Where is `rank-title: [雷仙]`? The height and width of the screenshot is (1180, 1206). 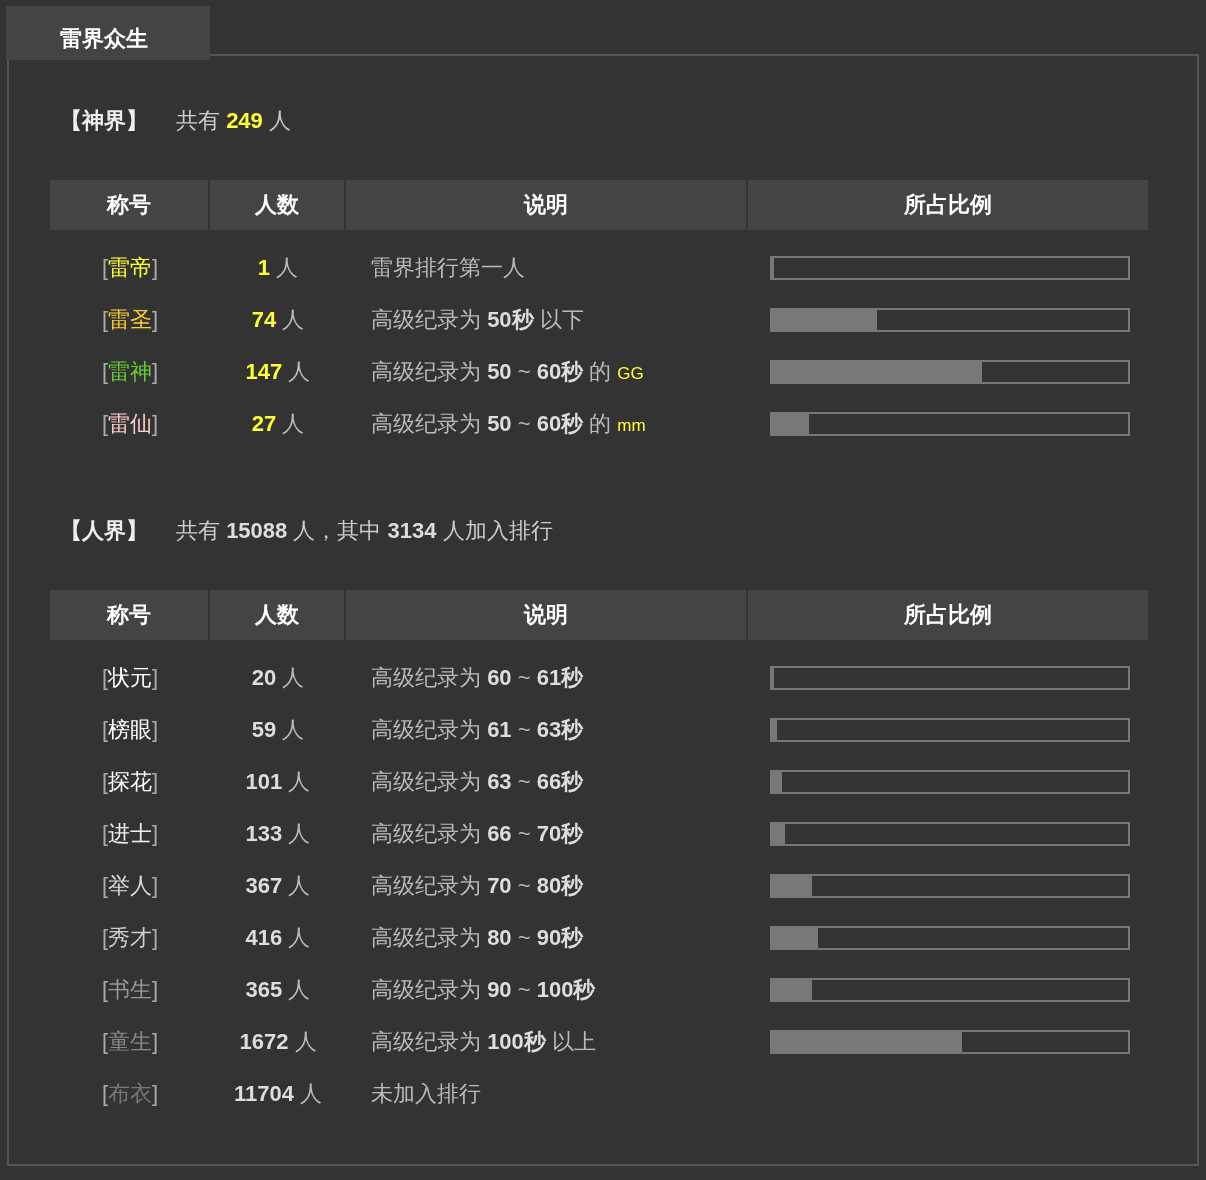
rank-title: [雷仙] is located at coordinates (130, 424).